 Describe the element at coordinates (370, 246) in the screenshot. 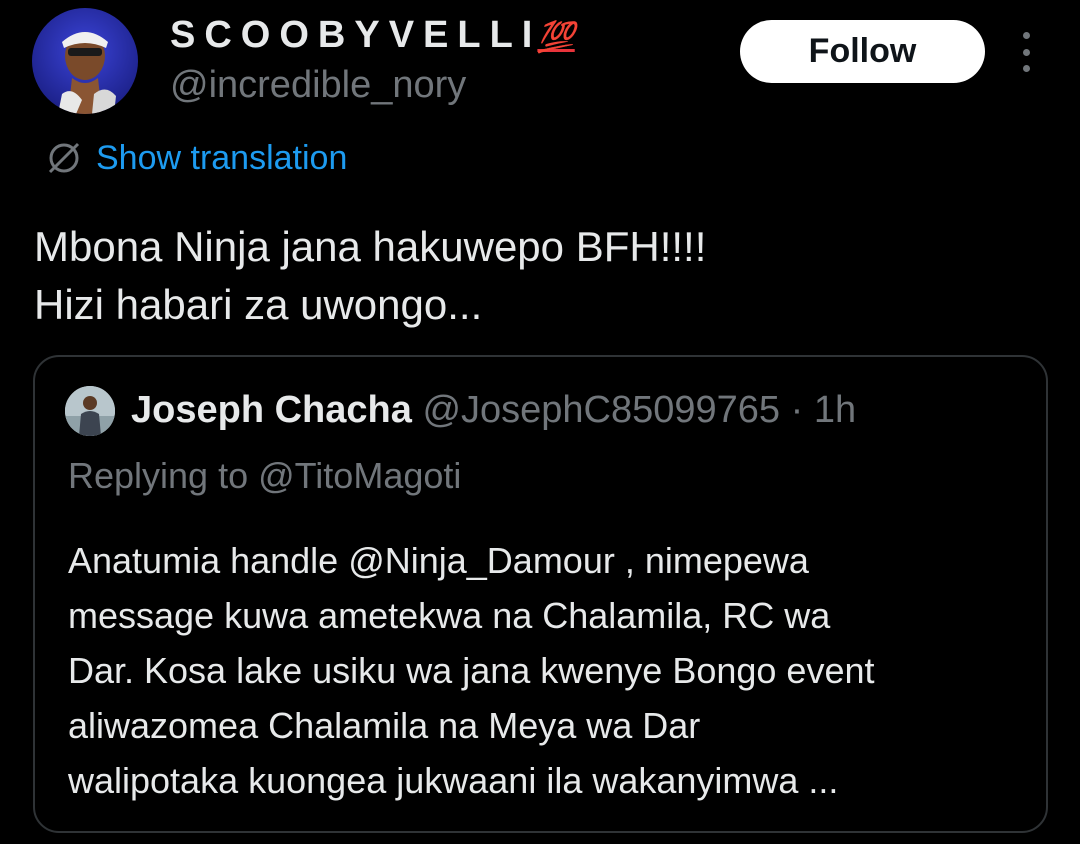

I see `tweet-text-line: Mbona Ninja jana hakuwepo BFH!!!!` at that location.